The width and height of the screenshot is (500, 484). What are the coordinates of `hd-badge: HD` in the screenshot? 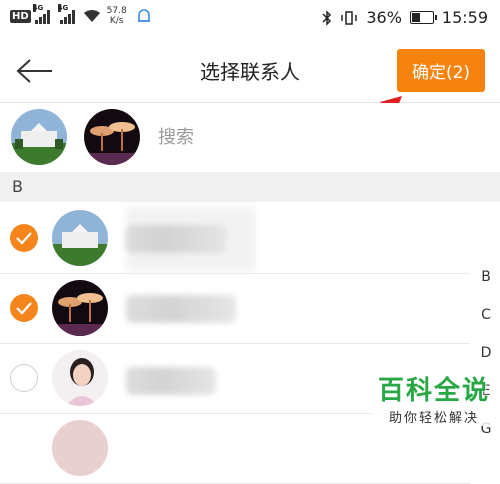 It's located at (20, 16).